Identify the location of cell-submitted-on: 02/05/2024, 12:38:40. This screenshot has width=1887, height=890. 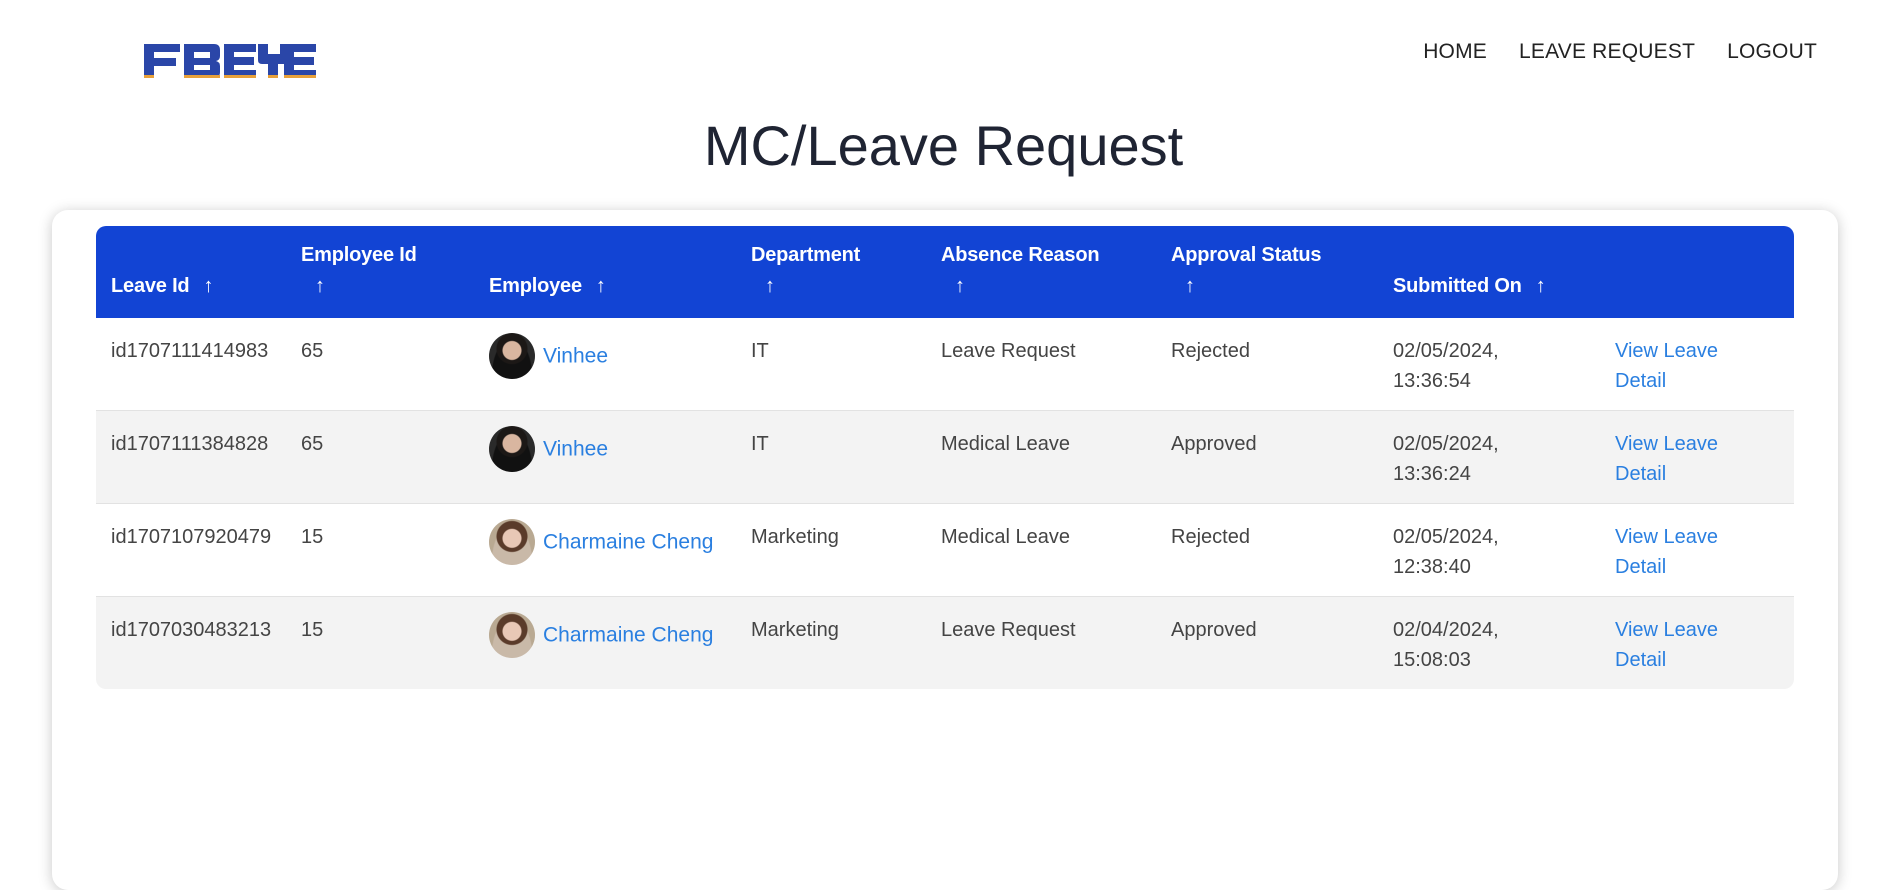
(1489, 550).